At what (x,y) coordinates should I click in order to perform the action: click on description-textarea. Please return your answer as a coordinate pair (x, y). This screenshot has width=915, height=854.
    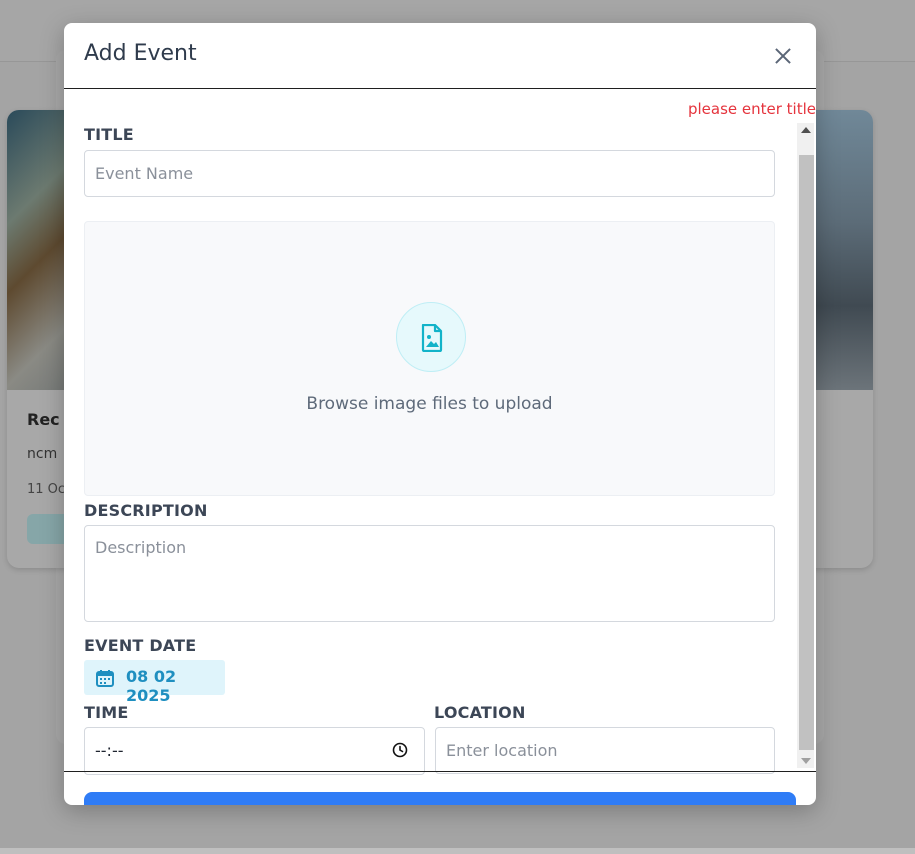
    Looking at the image, I should click on (429, 573).